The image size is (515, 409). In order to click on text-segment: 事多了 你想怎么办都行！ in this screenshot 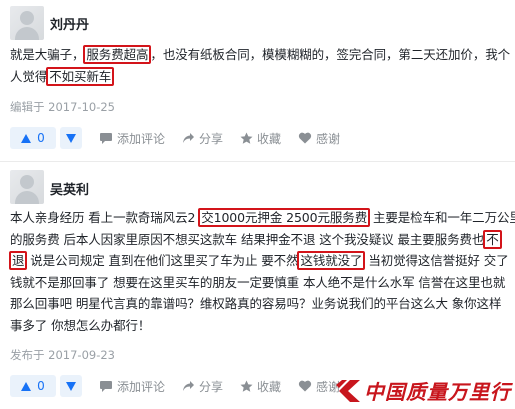, I will do `click(80, 325)`.